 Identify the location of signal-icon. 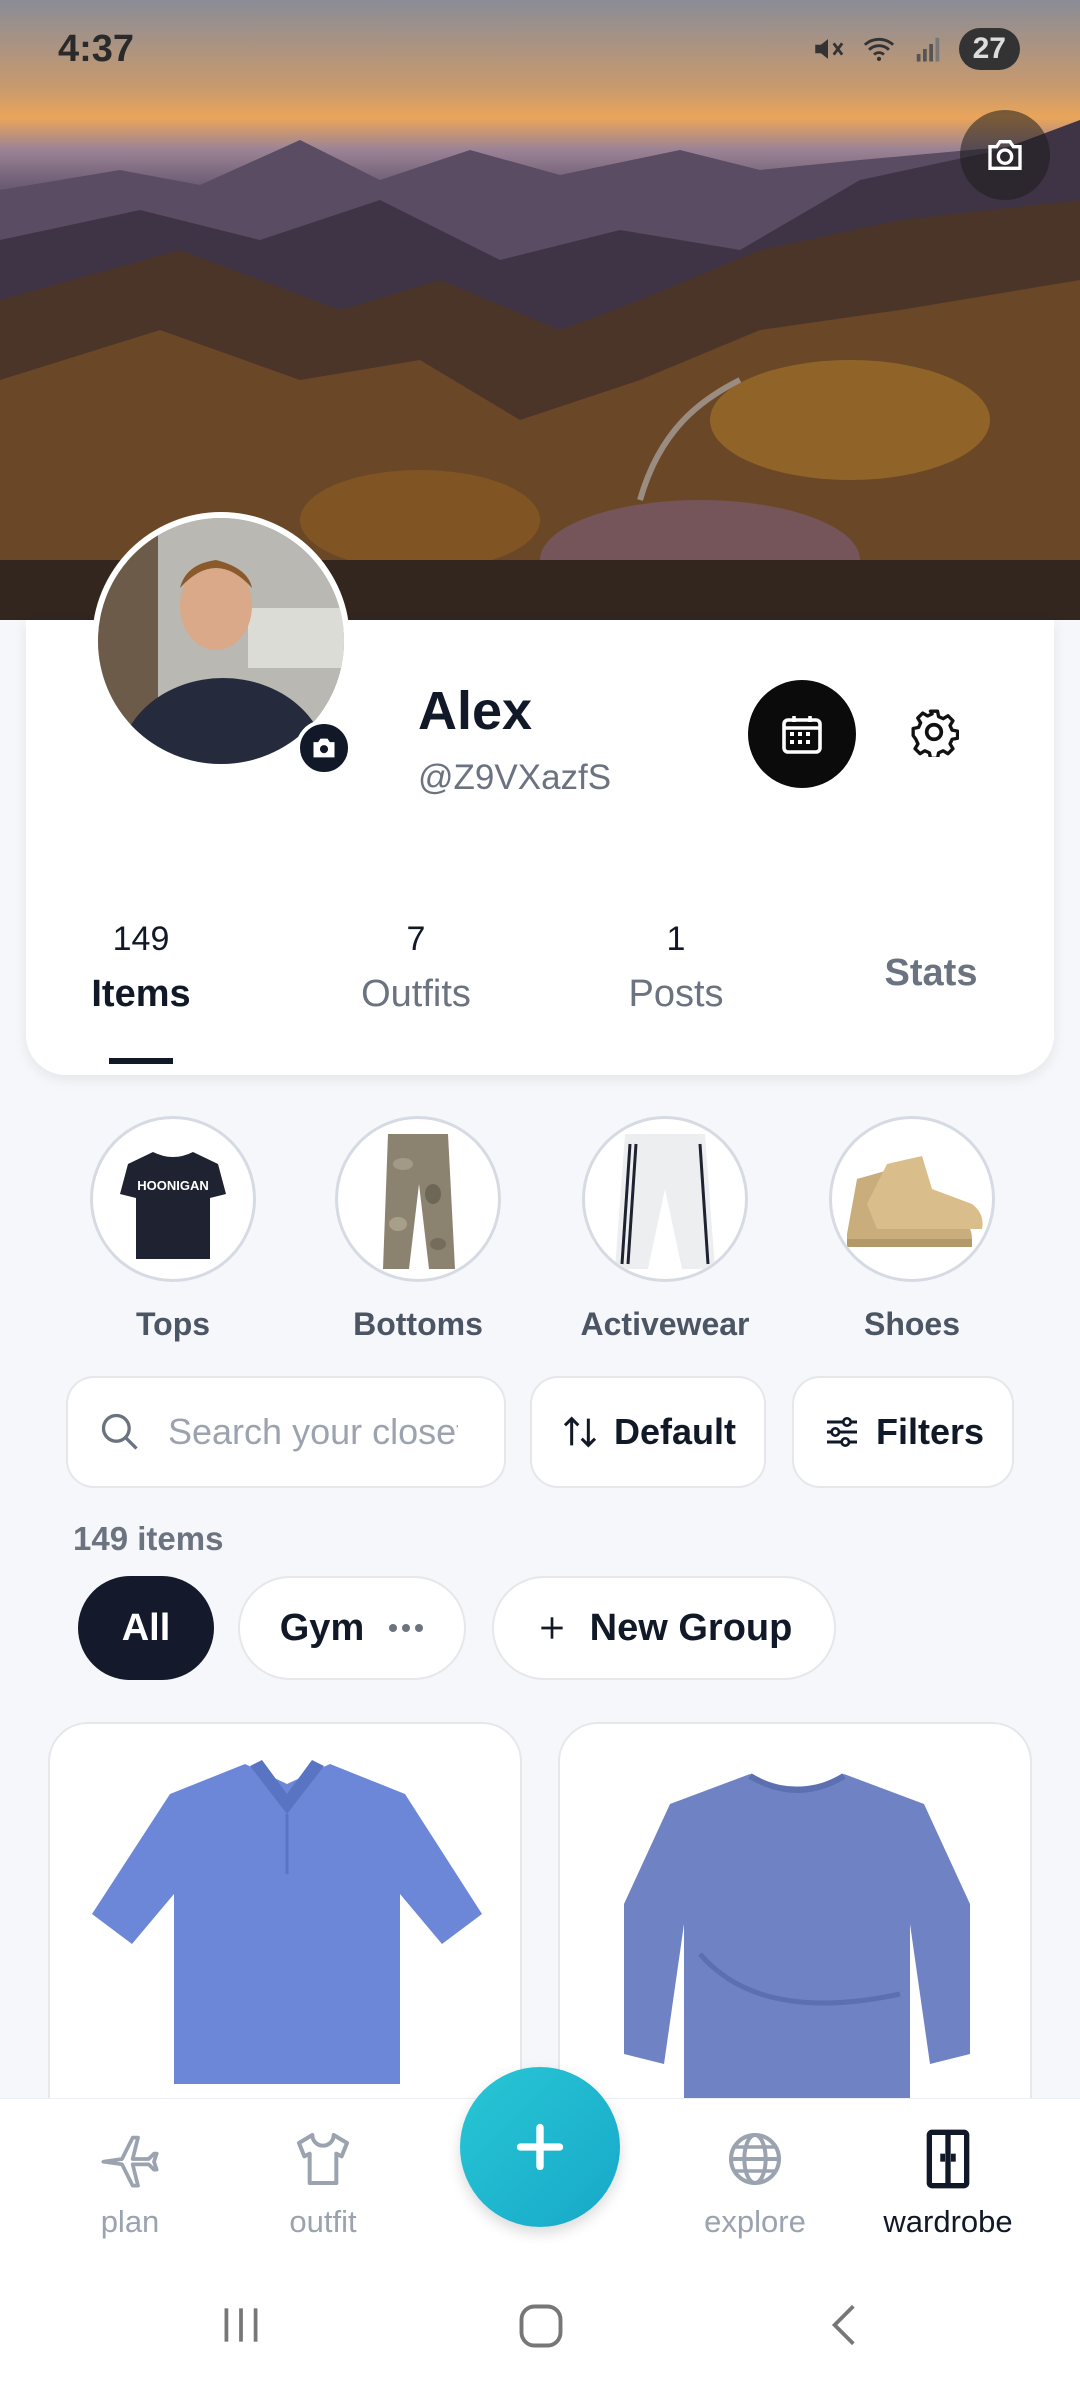
(927, 49).